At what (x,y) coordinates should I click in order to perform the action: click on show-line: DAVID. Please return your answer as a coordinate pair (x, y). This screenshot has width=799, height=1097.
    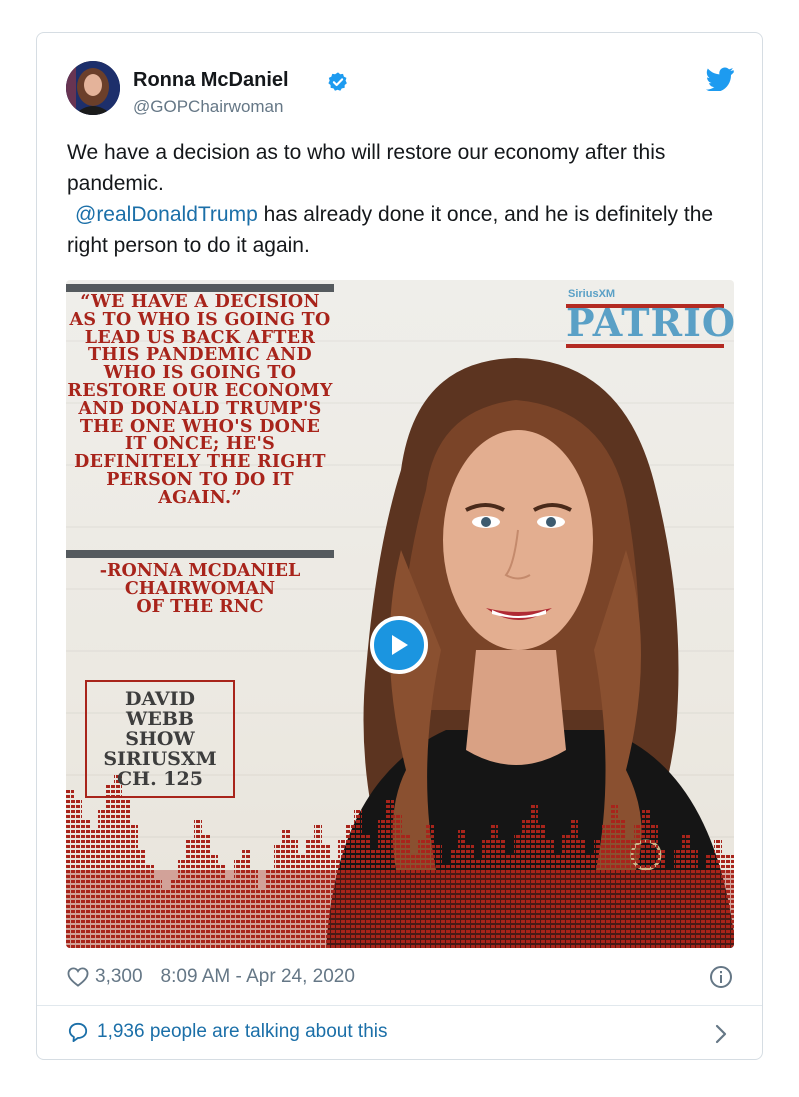
    Looking at the image, I should click on (160, 699).